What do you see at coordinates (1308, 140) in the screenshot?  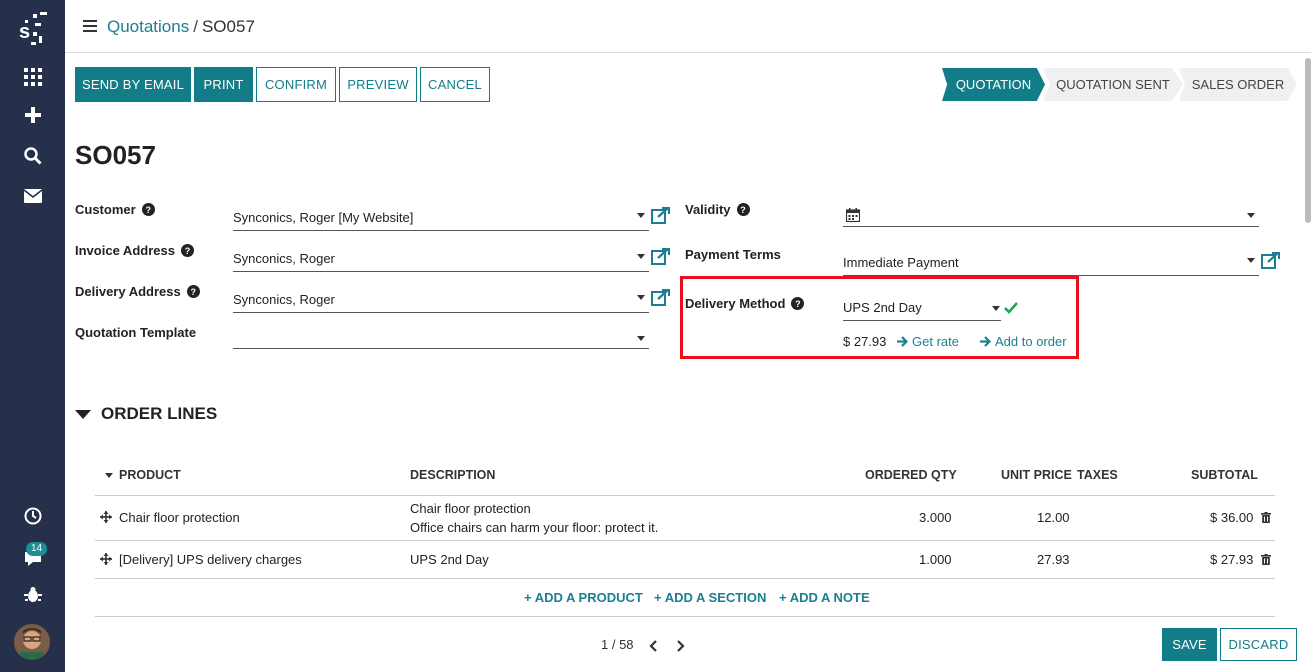 I see `scrollbar` at bounding box center [1308, 140].